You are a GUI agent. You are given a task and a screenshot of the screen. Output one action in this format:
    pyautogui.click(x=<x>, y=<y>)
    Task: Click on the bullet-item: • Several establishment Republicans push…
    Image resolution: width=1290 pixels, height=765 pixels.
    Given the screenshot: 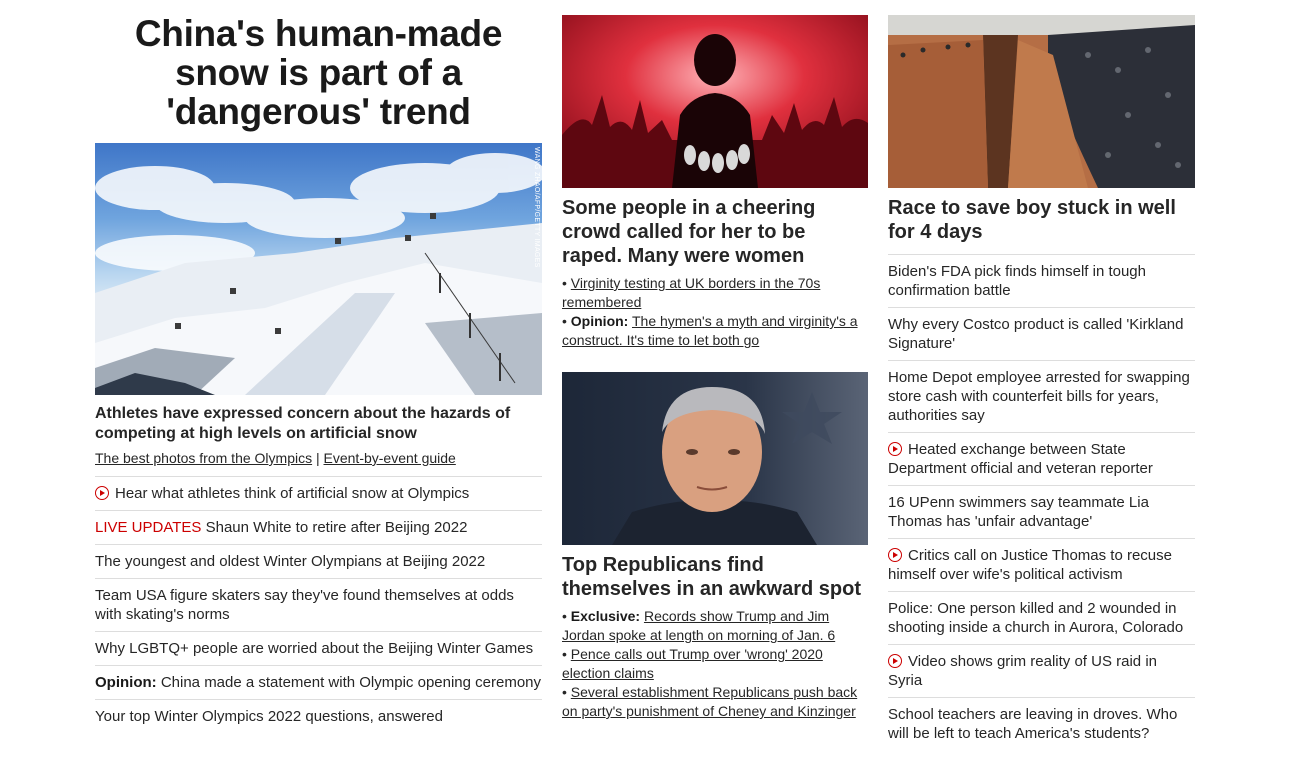 What is the action you would take?
    pyautogui.click(x=710, y=701)
    